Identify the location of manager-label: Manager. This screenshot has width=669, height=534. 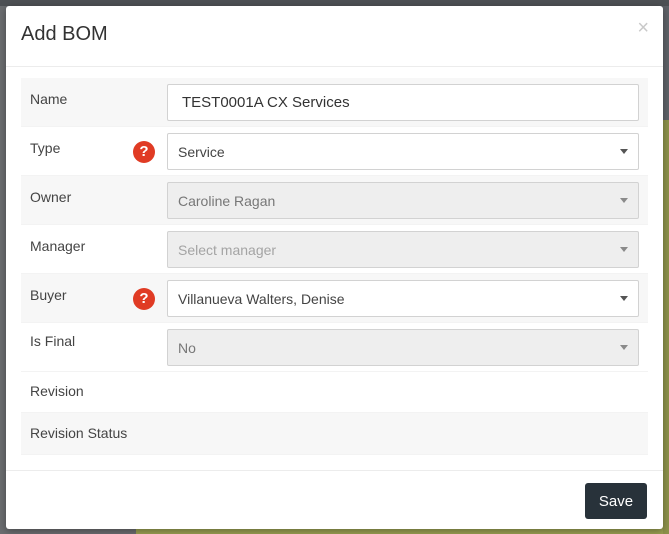
(58, 246).